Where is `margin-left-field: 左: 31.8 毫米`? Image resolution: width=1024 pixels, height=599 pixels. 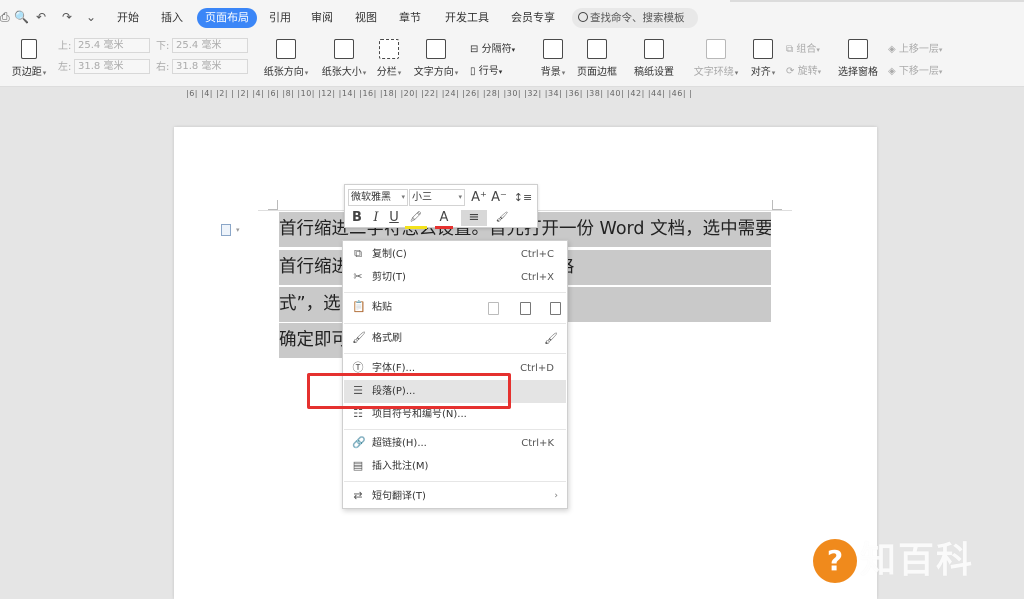
margin-left-field: 左: 31.8 毫米 is located at coordinates (104, 67).